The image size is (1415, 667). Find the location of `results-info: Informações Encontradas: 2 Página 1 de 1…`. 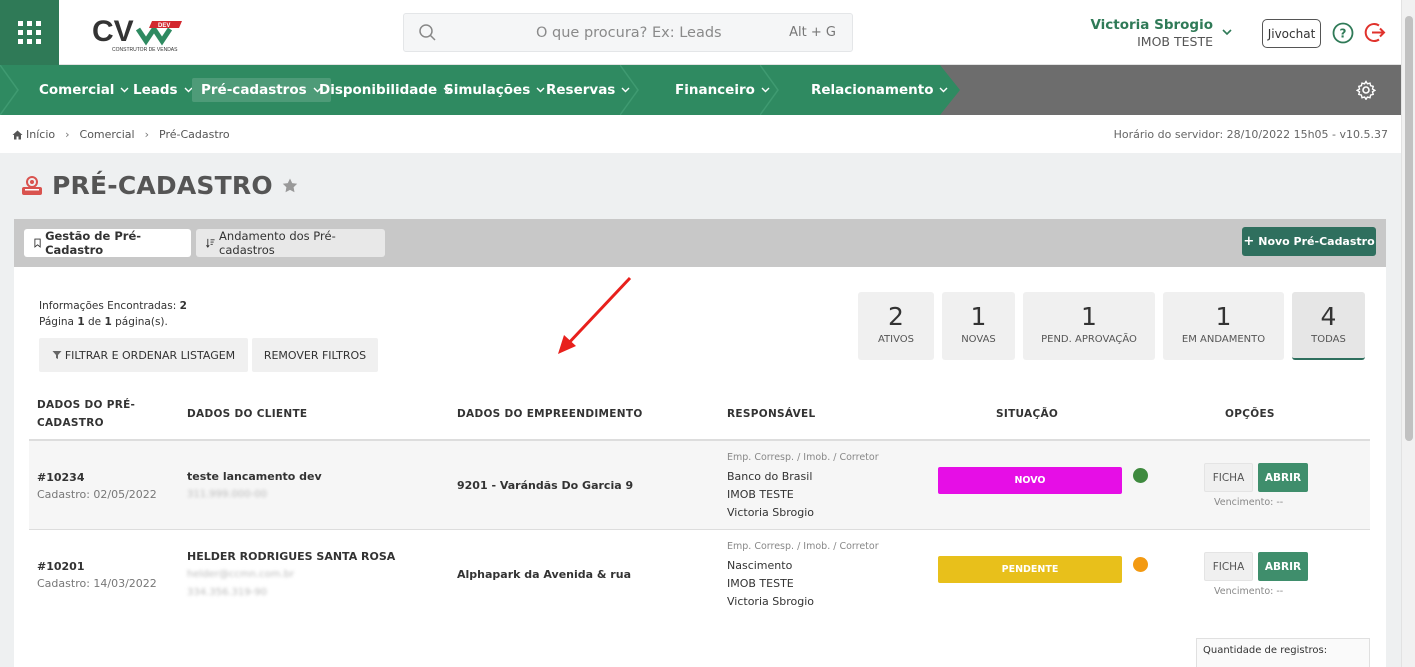

results-info: Informações Encontradas: 2 Página 1 de 1… is located at coordinates (113, 314).